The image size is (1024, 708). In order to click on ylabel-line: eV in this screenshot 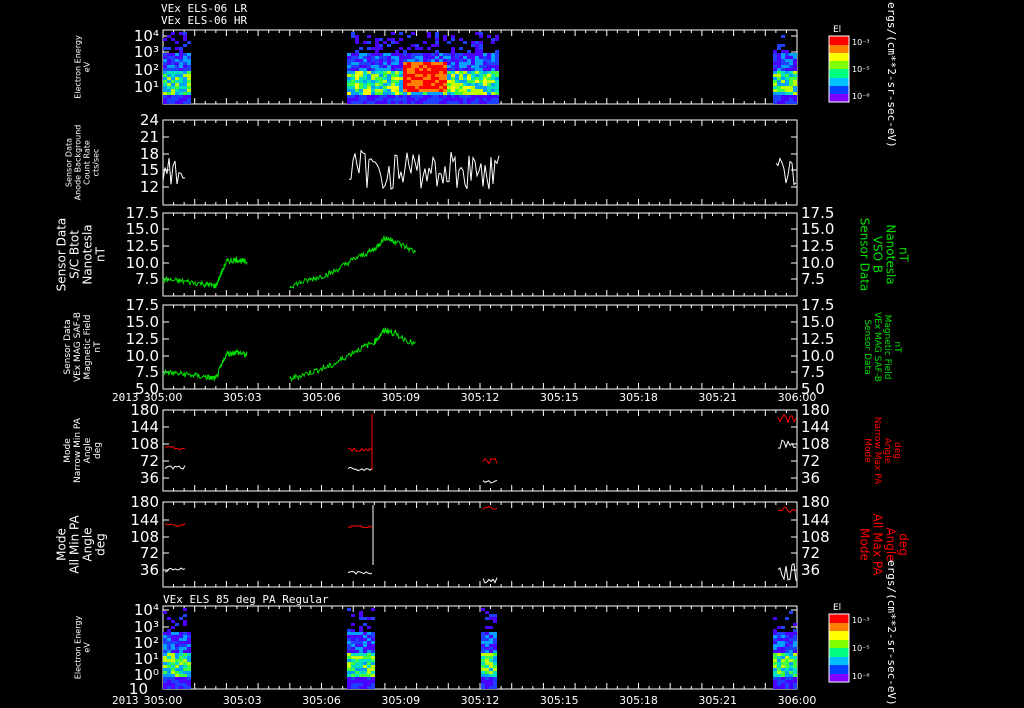, I will do `click(87, 66)`.